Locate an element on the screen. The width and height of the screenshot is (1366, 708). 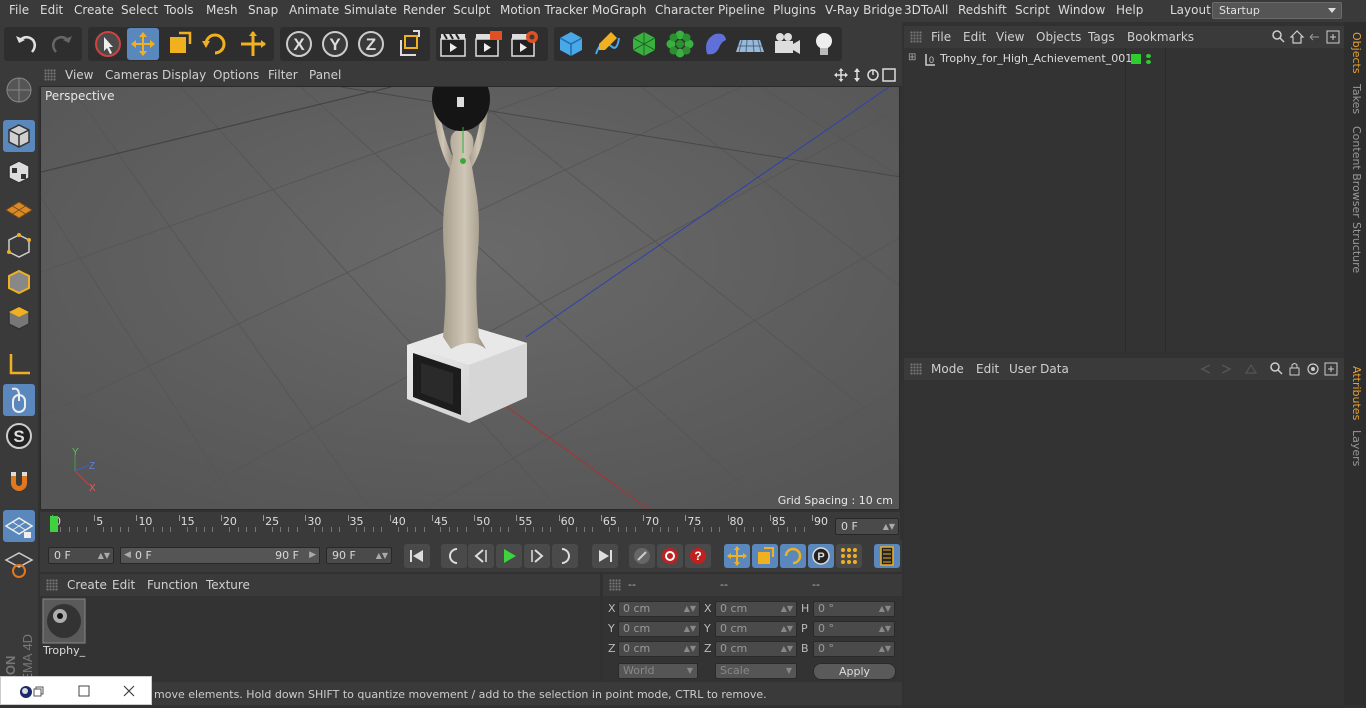
snap-button: S is located at coordinates (19, 436).